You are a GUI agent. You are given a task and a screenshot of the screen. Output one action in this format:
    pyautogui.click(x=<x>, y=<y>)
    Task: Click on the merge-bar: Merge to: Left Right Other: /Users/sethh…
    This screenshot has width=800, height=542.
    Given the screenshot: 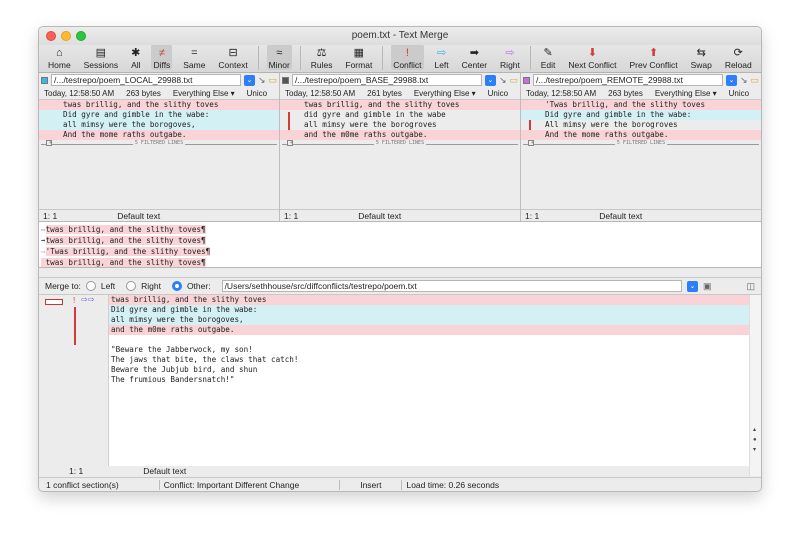 What is the action you would take?
    pyautogui.click(x=400, y=286)
    